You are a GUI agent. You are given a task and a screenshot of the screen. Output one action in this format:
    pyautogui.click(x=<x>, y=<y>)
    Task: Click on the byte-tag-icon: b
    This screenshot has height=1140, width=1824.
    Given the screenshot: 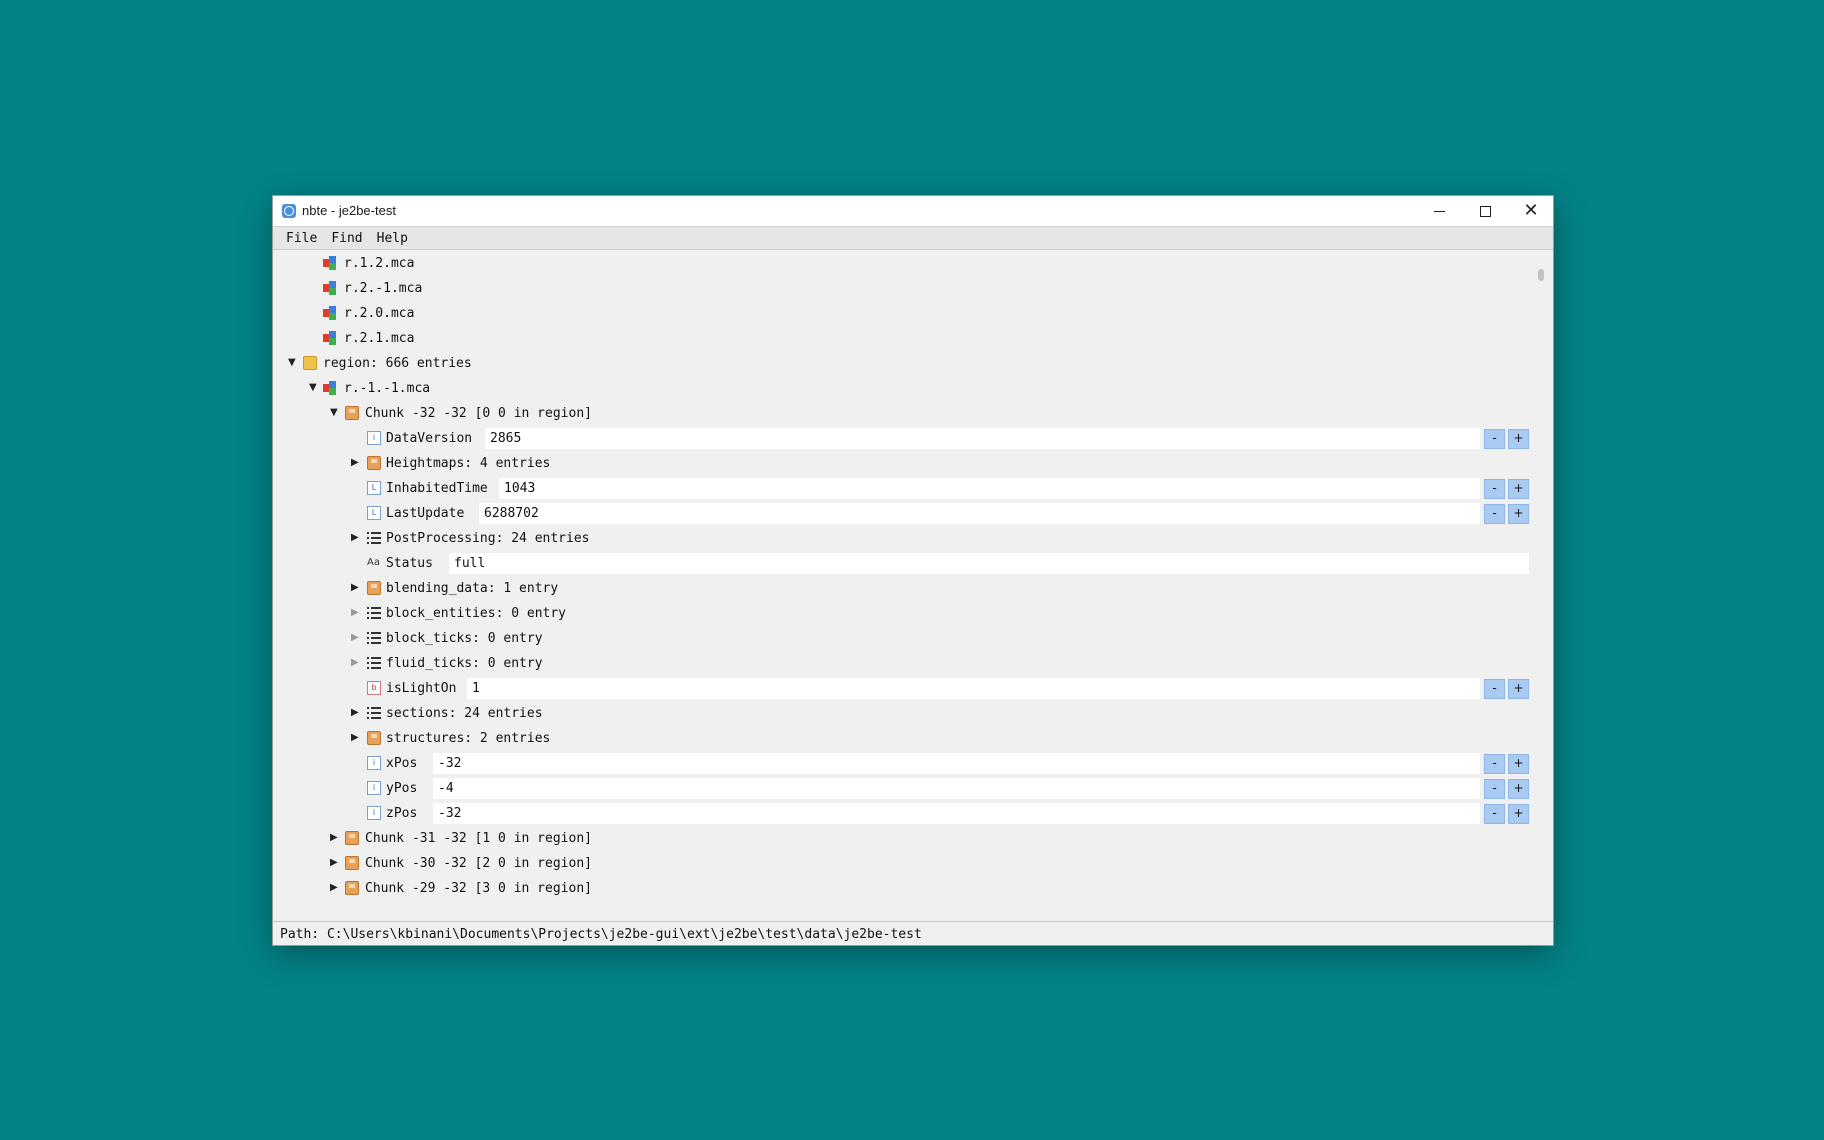 What is the action you would take?
    pyautogui.click(x=374, y=688)
    